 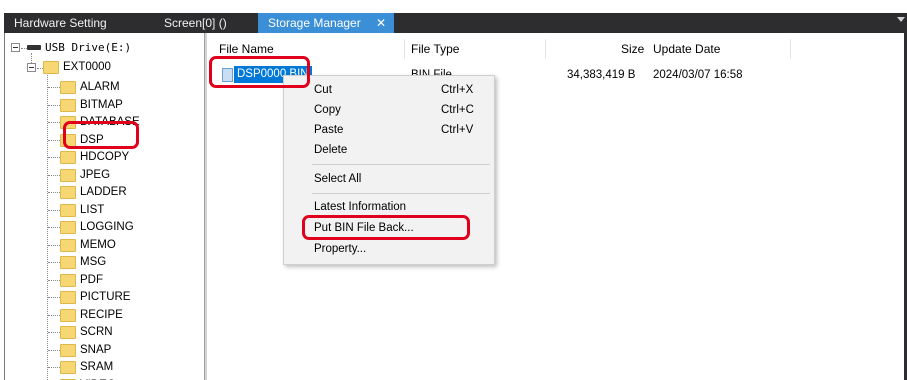 I want to click on tree-item-bitmap: BITMAP, so click(x=101, y=105).